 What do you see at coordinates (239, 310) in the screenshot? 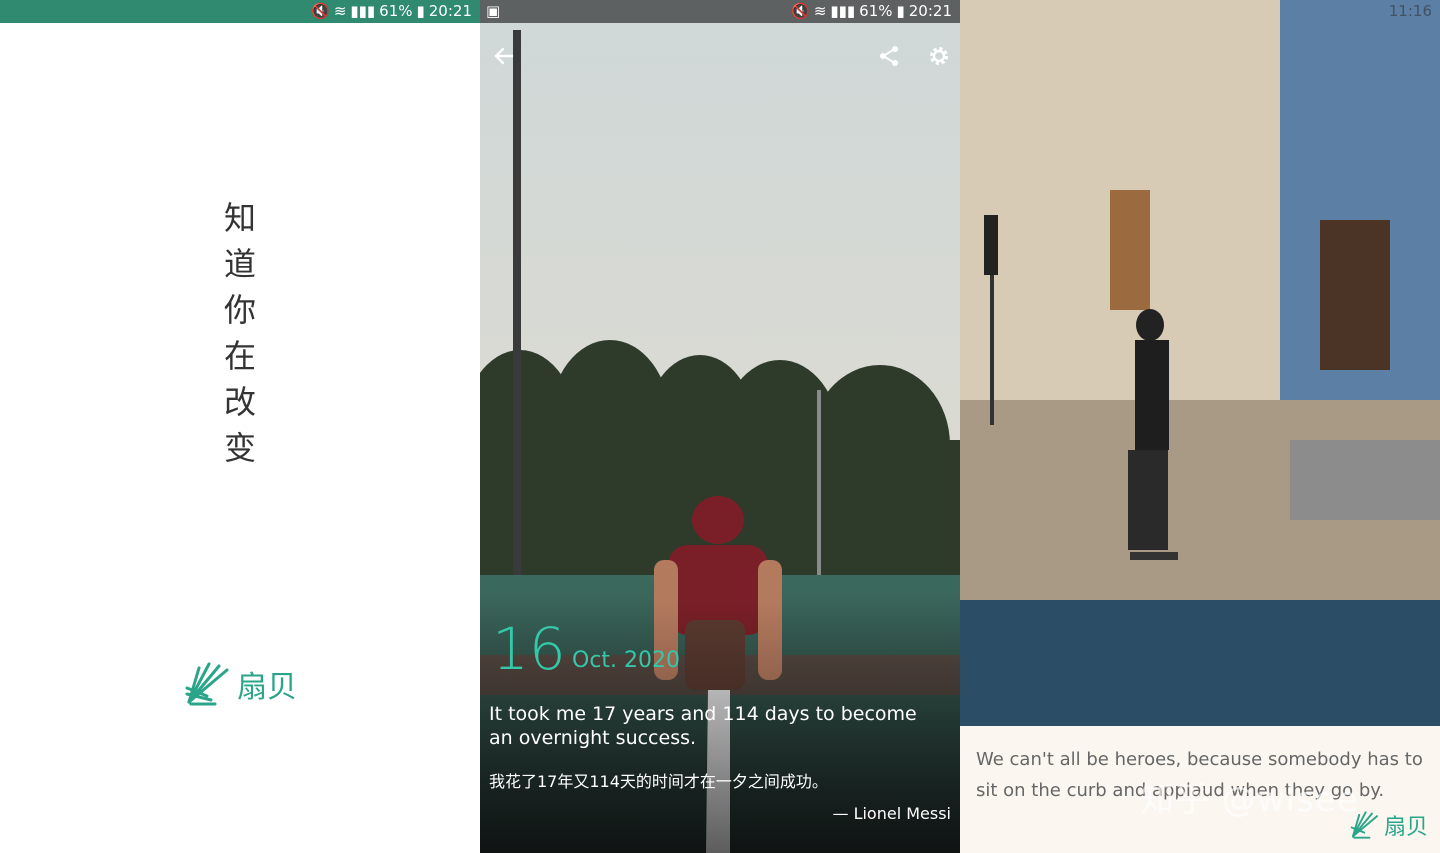
I see `slogan-char: 你` at bounding box center [239, 310].